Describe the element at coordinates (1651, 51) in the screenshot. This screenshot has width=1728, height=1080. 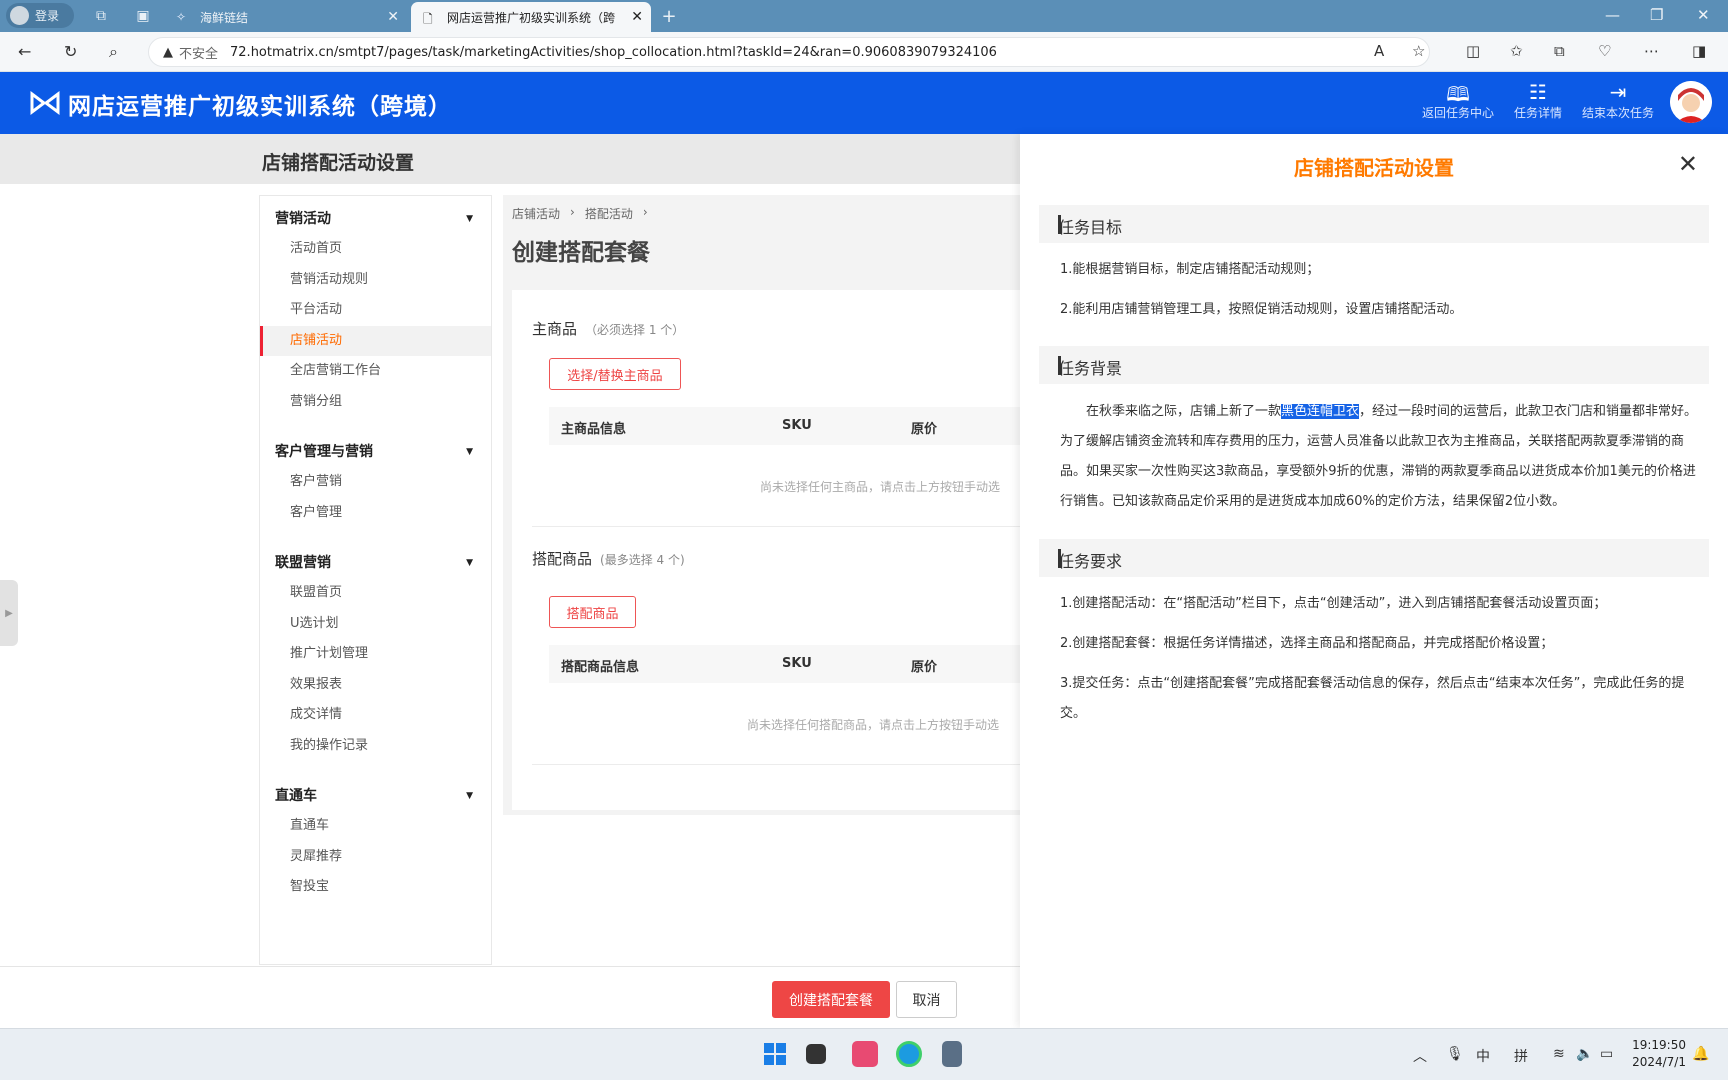
I see `more-menu-icon: ⋯` at that location.